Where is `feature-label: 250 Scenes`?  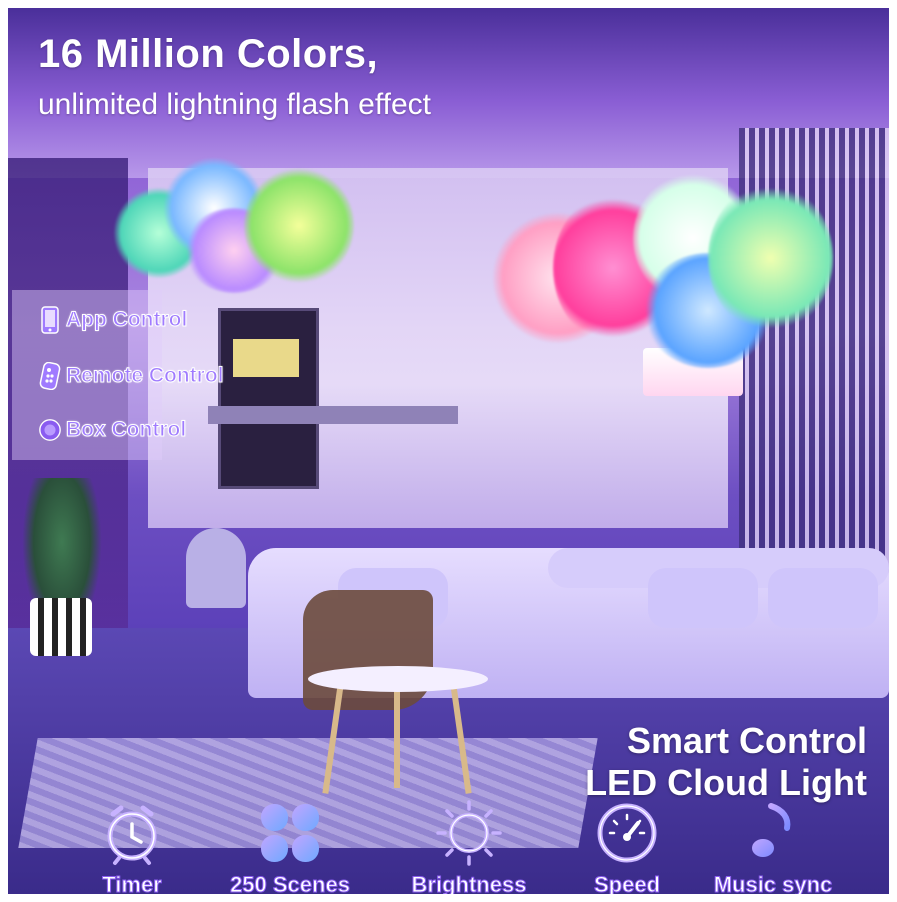
feature-label: 250 Scenes is located at coordinates (290, 883).